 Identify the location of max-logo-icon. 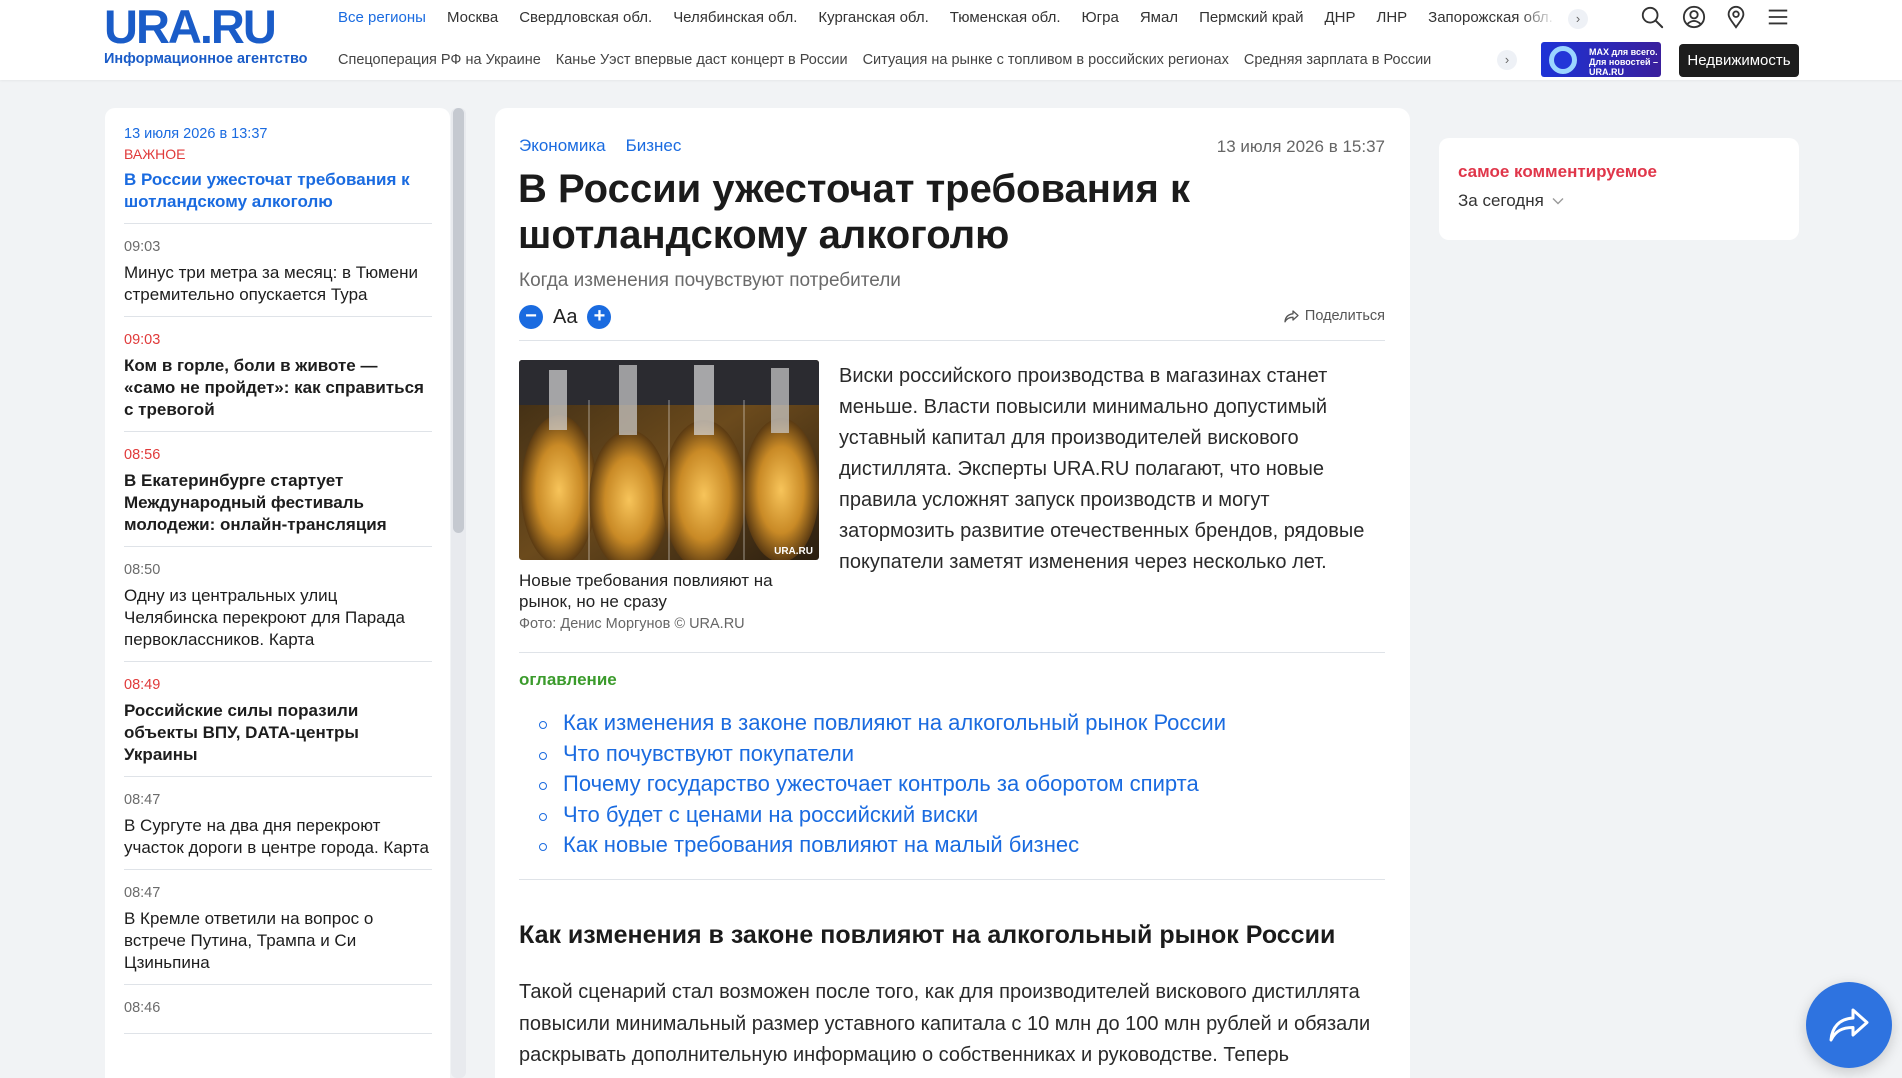
(1563, 60).